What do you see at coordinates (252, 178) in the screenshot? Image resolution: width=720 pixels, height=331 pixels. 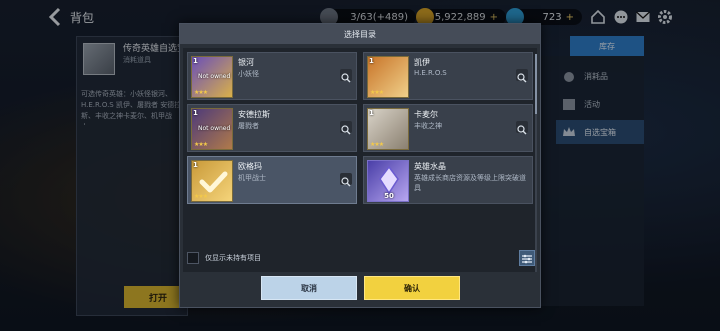 I see `hero-title: 机甲战士` at bounding box center [252, 178].